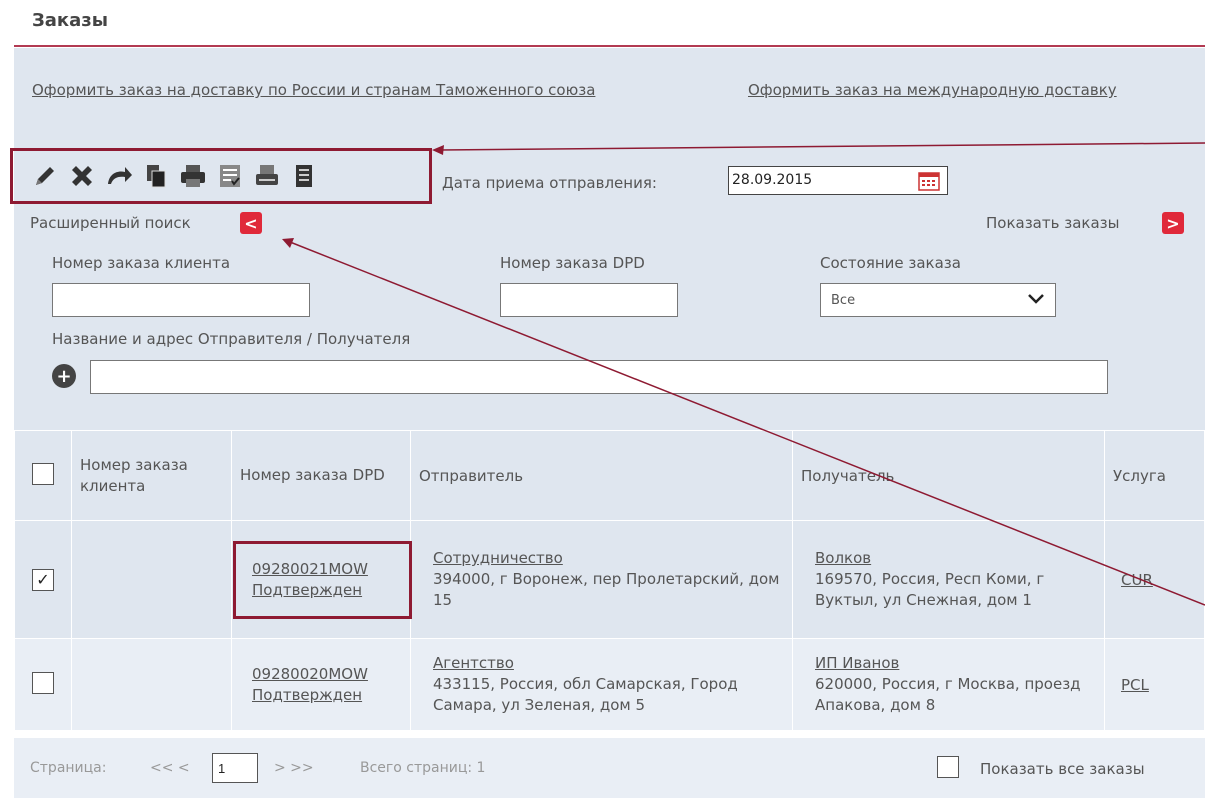  I want to click on dpd-order-link: 09280021MOW, so click(327, 569).